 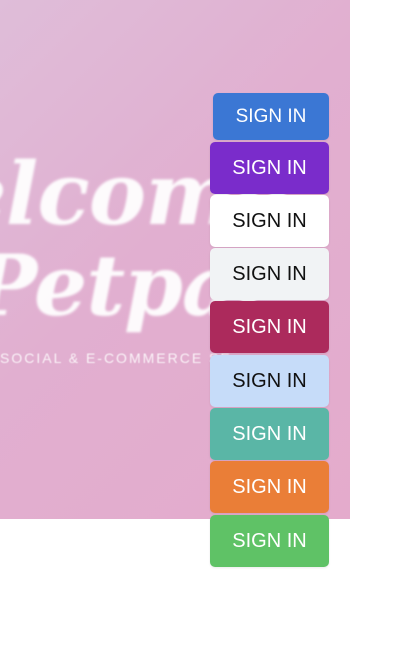 I want to click on sign-in-button-teal: SIGN IN, so click(x=269, y=434).